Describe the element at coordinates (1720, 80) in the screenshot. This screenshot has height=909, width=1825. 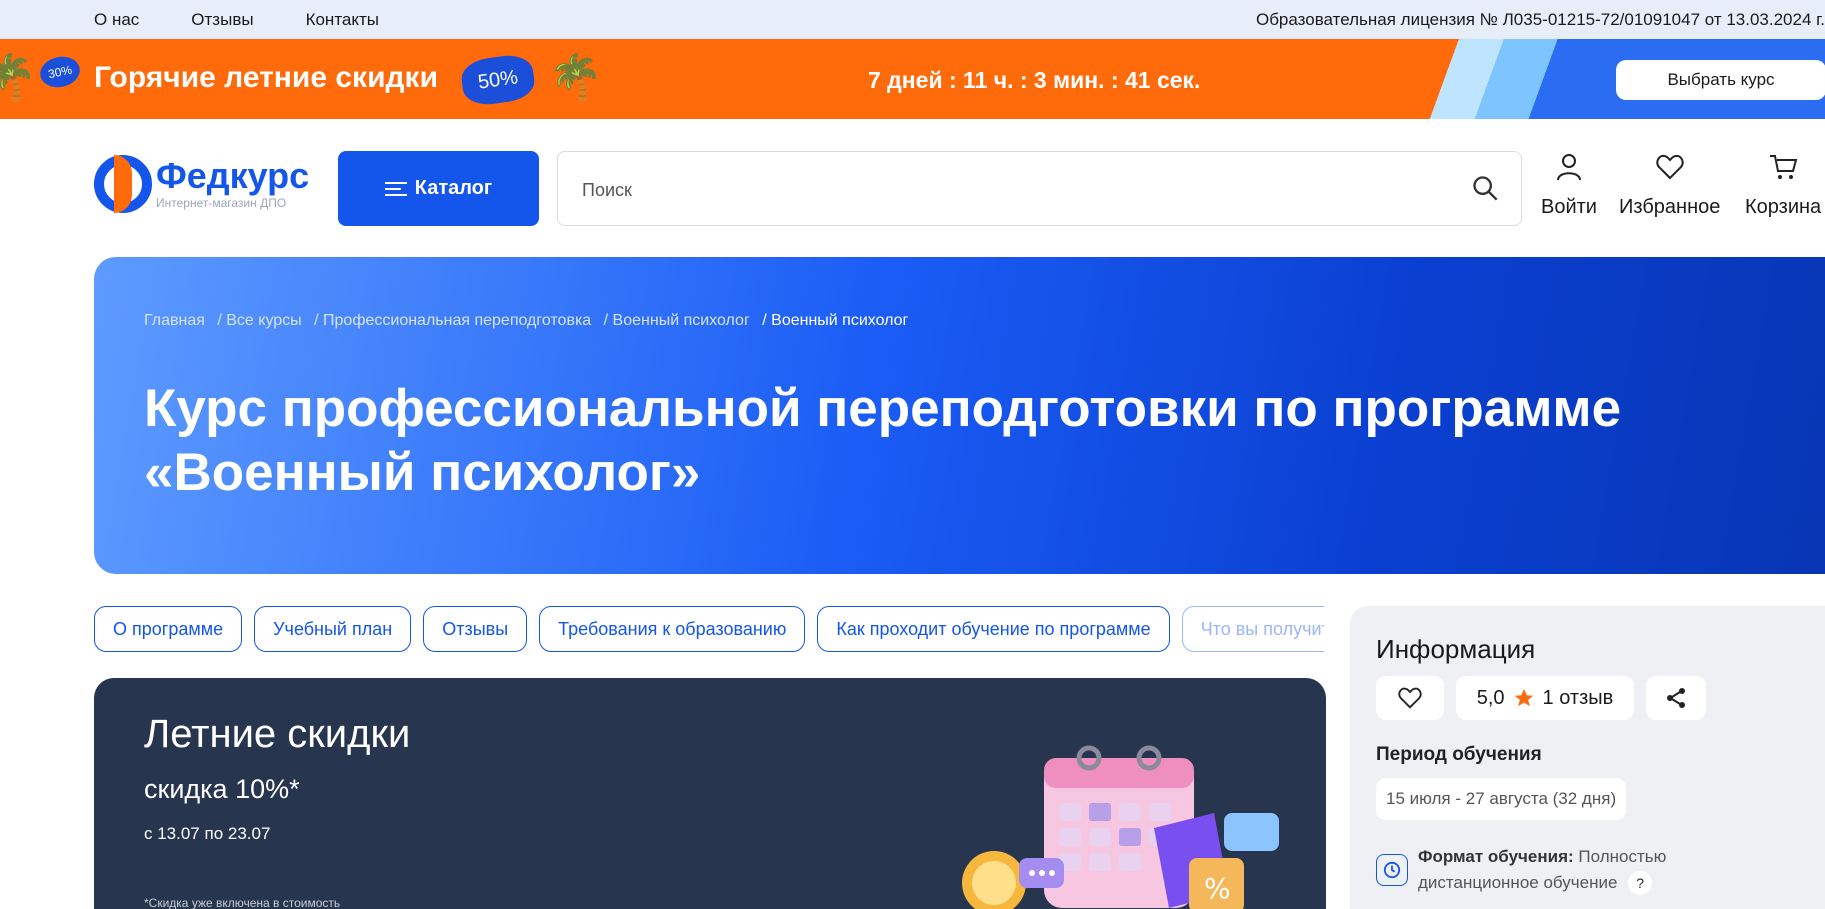
I see `choose-course-button: Выбрать курс` at that location.